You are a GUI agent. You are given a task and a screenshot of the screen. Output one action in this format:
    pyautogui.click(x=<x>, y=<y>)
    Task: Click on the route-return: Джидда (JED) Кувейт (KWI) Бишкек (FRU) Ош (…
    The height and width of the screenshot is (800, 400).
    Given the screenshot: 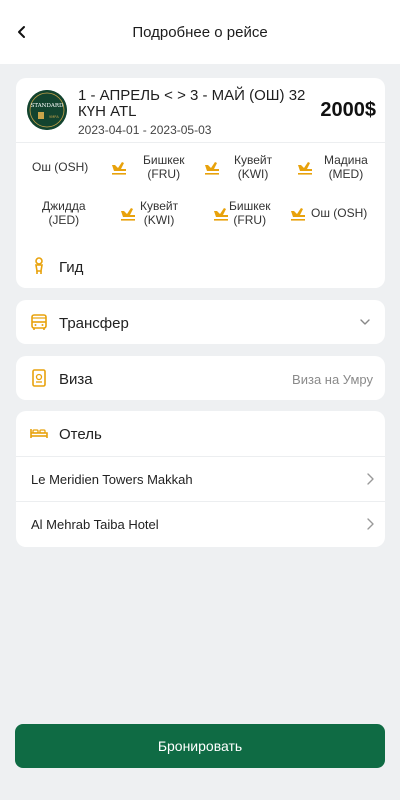 What is the action you would take?
    pyautogui.click(x=200, y=213)
    